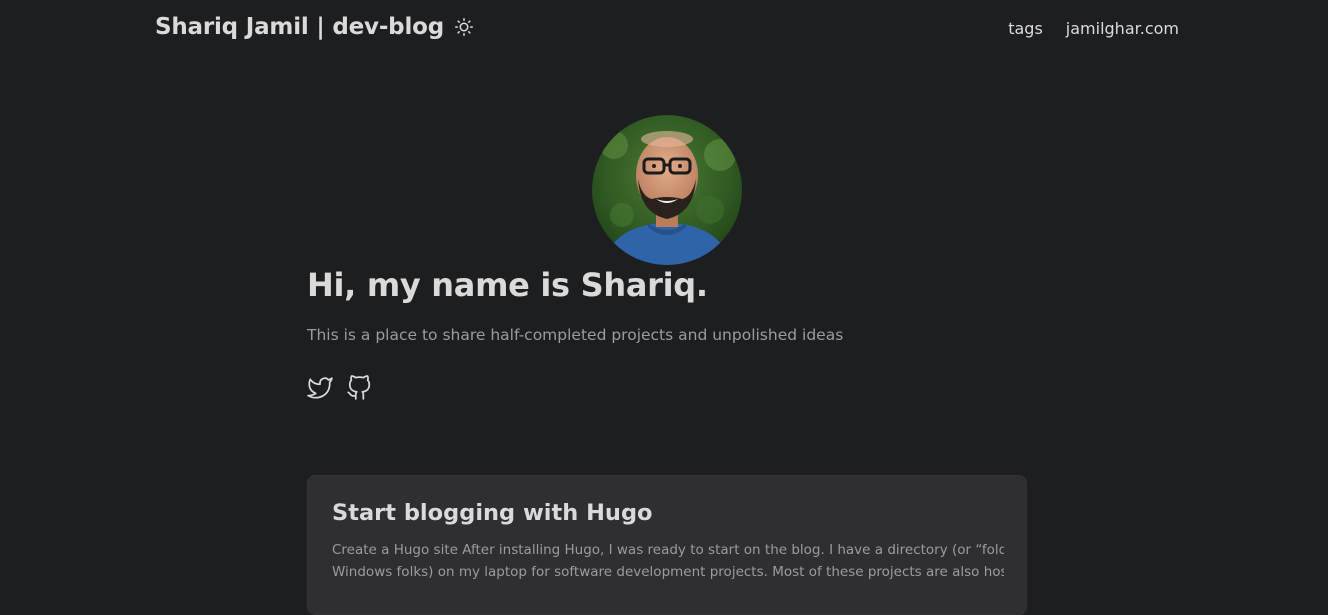 The width and height of the screenshot is (1328, 615). I want to click on post-title: Start blogging with Hugo, so click(492, 513).